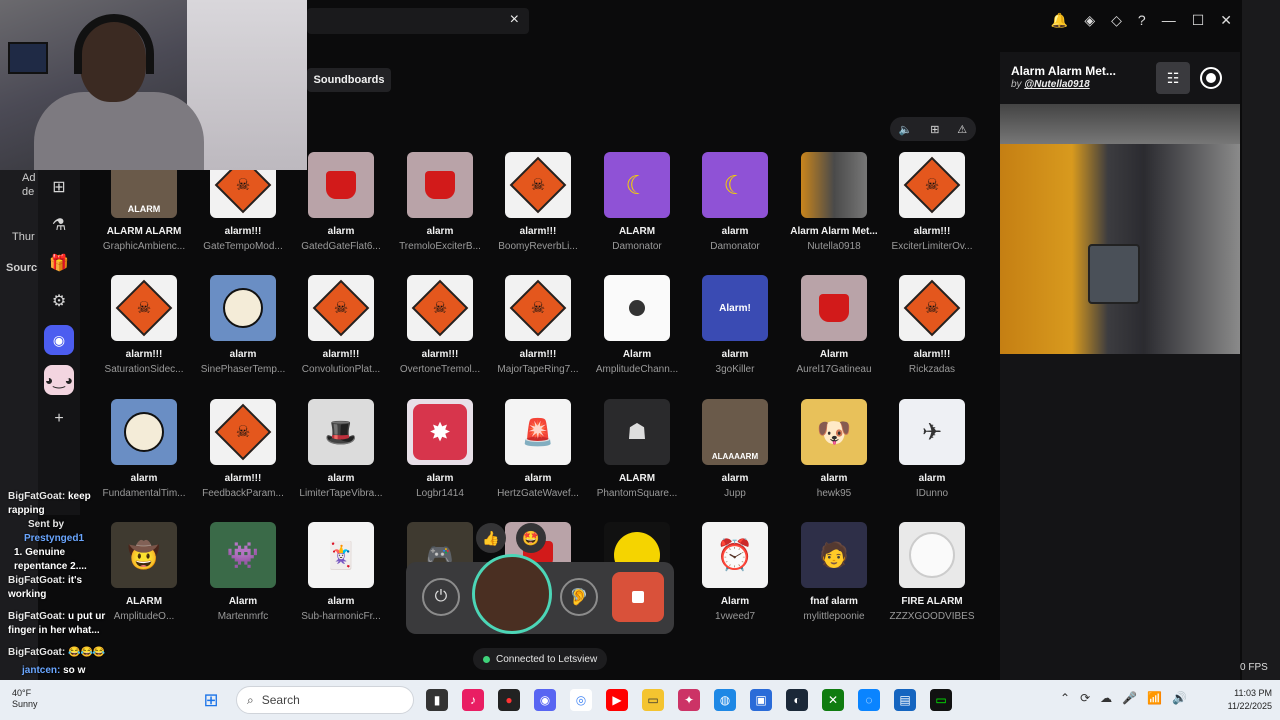 The width and height of the screenshot is (1280, 720). What do you see at coordinates (325, 700) in the screenshot?
I see `taskbar-search: ⌕ Search` at bounding box center [325, 700].